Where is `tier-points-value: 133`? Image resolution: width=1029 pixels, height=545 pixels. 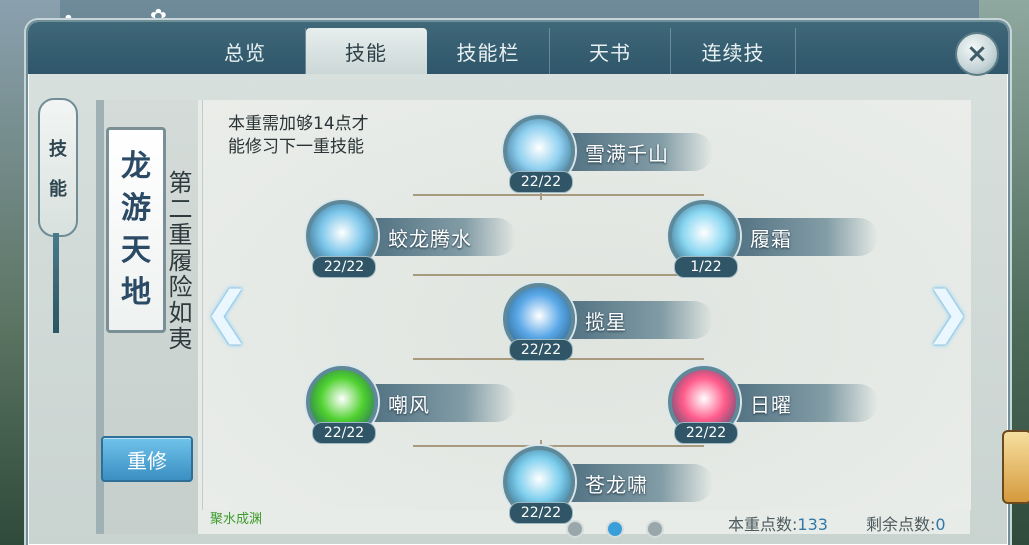 tier-points-value: 133 is located at coordinates (812, 524).